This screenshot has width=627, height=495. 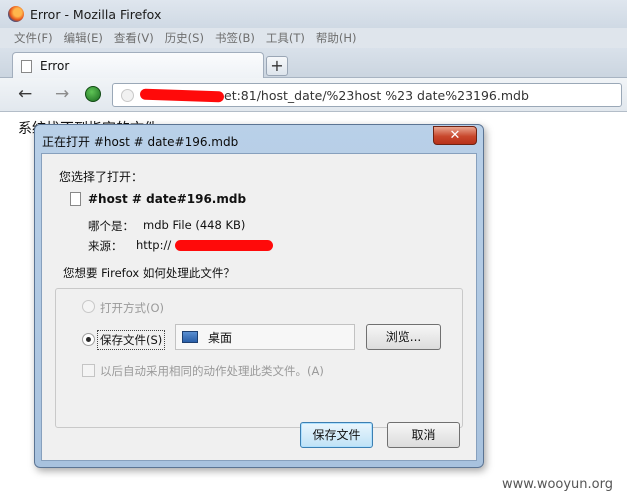 I want to click on file-name: #host # date#196.mdb, so click(x=167, y=199).